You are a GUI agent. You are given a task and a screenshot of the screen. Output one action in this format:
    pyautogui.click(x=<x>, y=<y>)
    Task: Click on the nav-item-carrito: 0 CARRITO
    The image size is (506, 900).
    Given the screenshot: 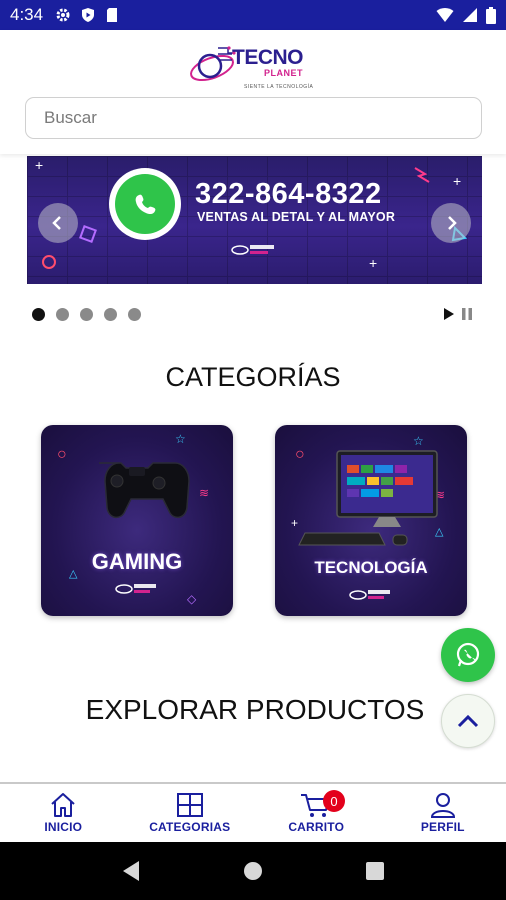 What is the action you would take?
    pyautogui.click(x=316, y=813)
    